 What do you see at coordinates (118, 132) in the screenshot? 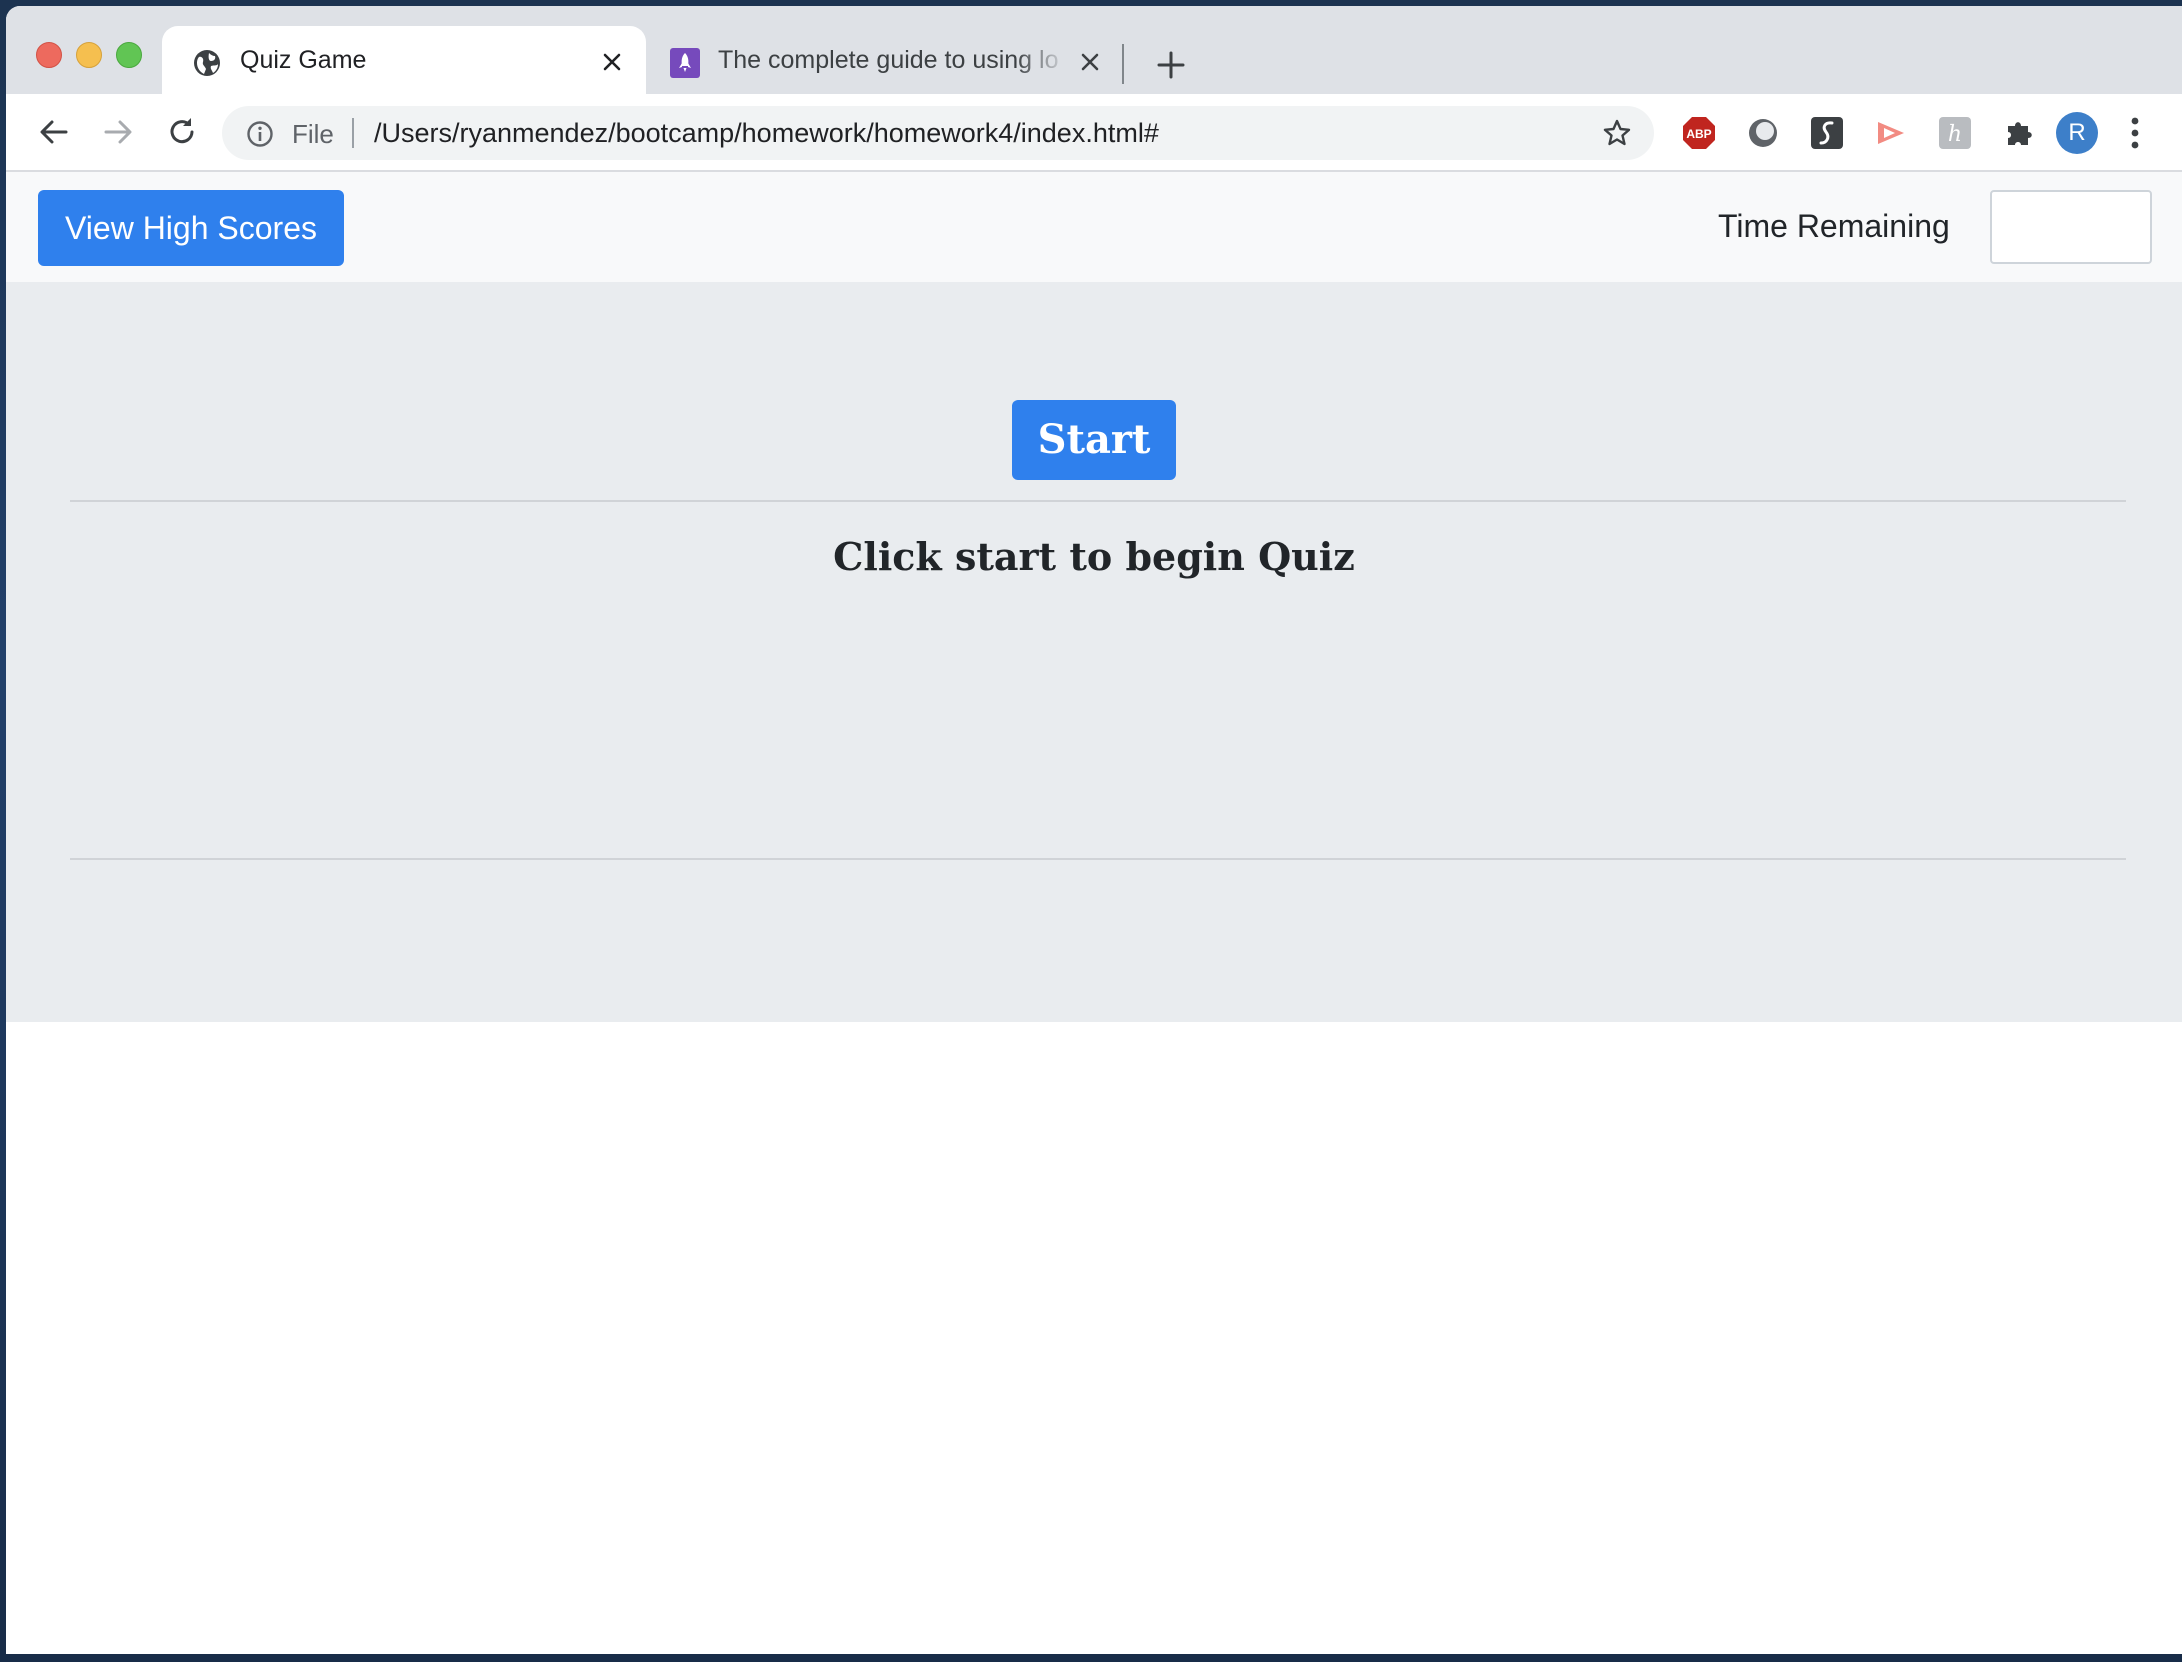
I see `forward-arrow-icon` at bounding box center [118, 132].